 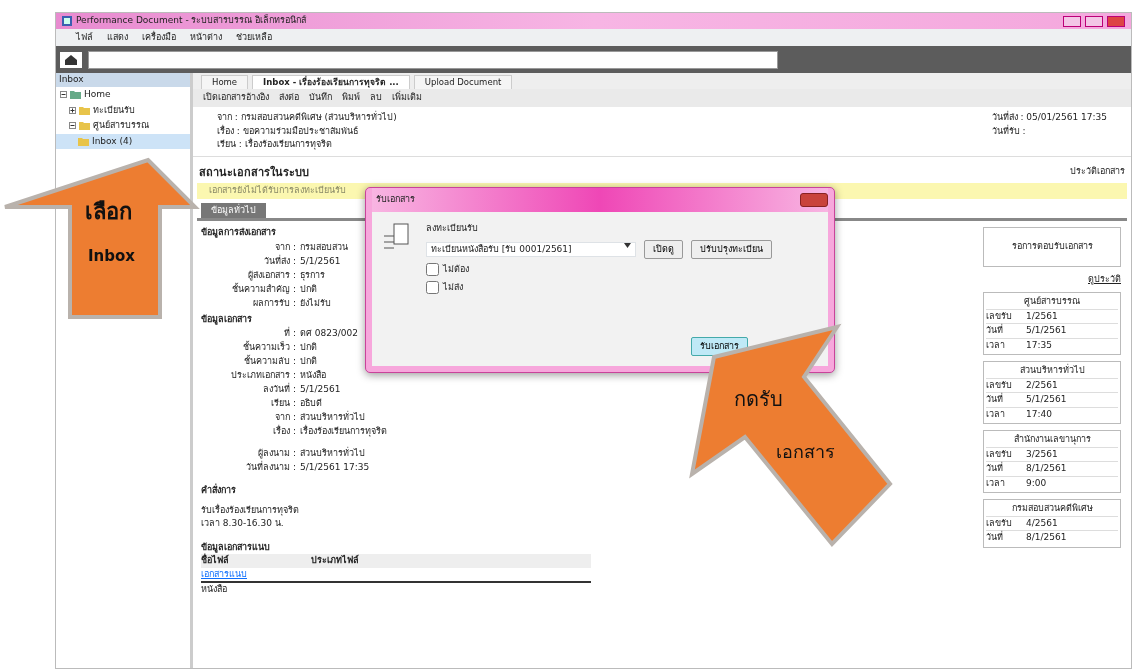 What do you see at coordinates (1042, 316) in the screenshot?
I see `field-value: 1/2561` at bounding box center [1042, 316].